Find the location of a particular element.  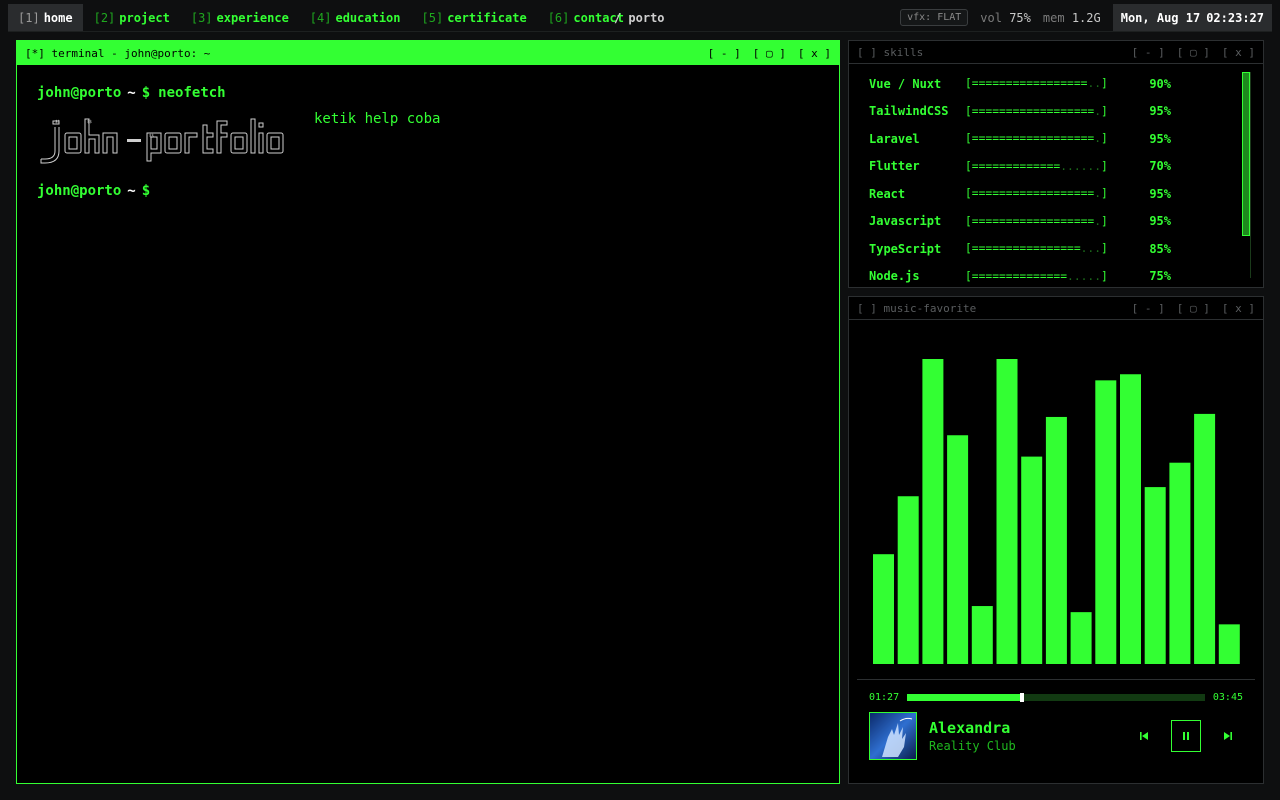

audio-visualizer is located at coordinates (1056, 500).